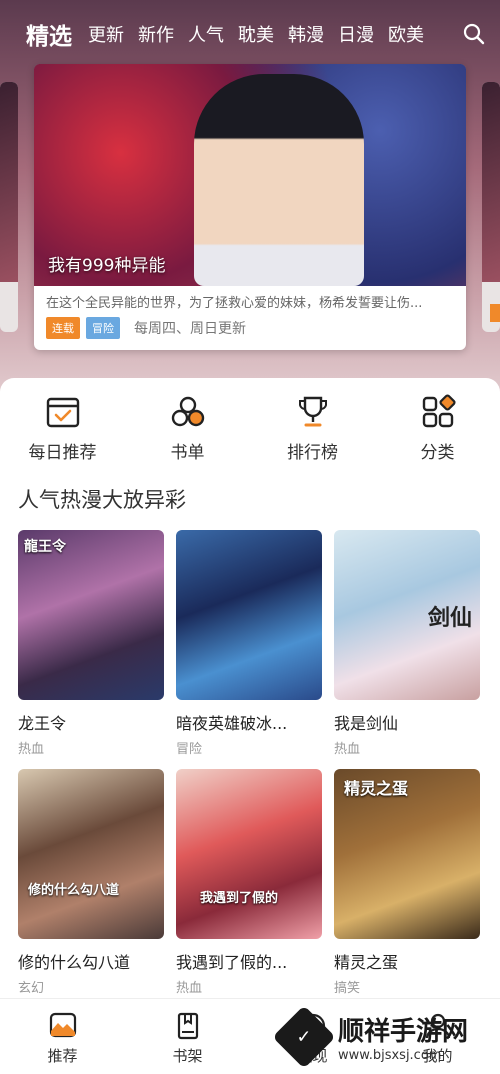 The height and width of the screenshot is (1074, 500). I want to click on comic-cover: 我遇到了假的, so click(249, 854).